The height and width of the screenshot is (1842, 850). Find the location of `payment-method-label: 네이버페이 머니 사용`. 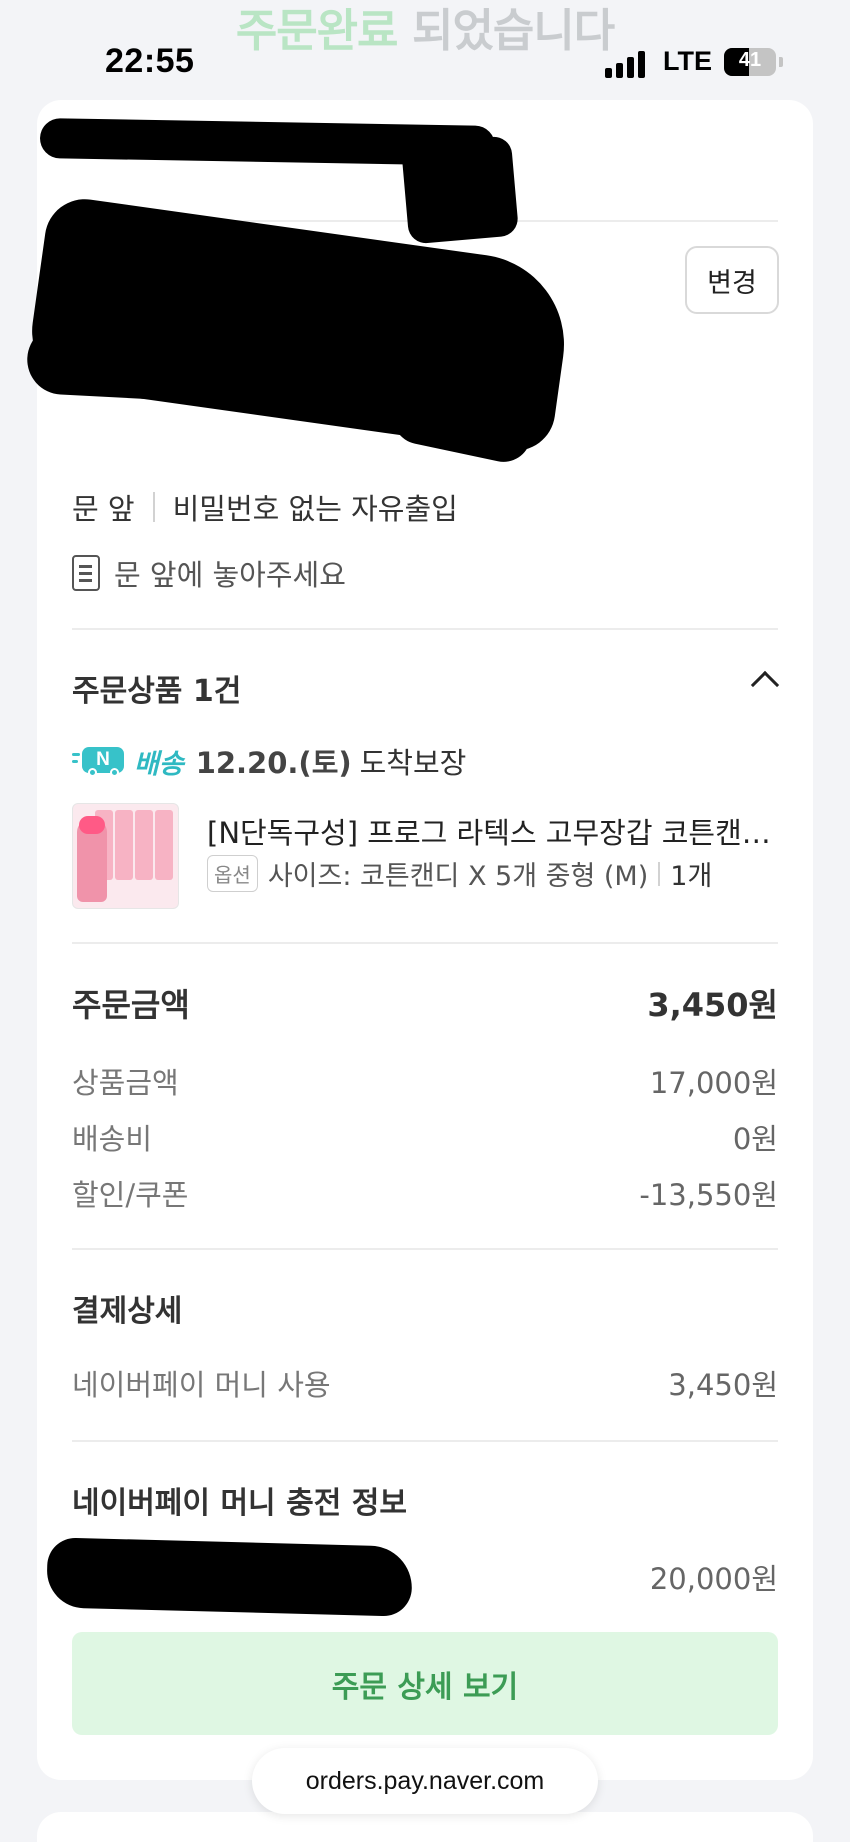

payment-method-label: 네이버페이 머니 사용 is located at coordinates (201, 1385).